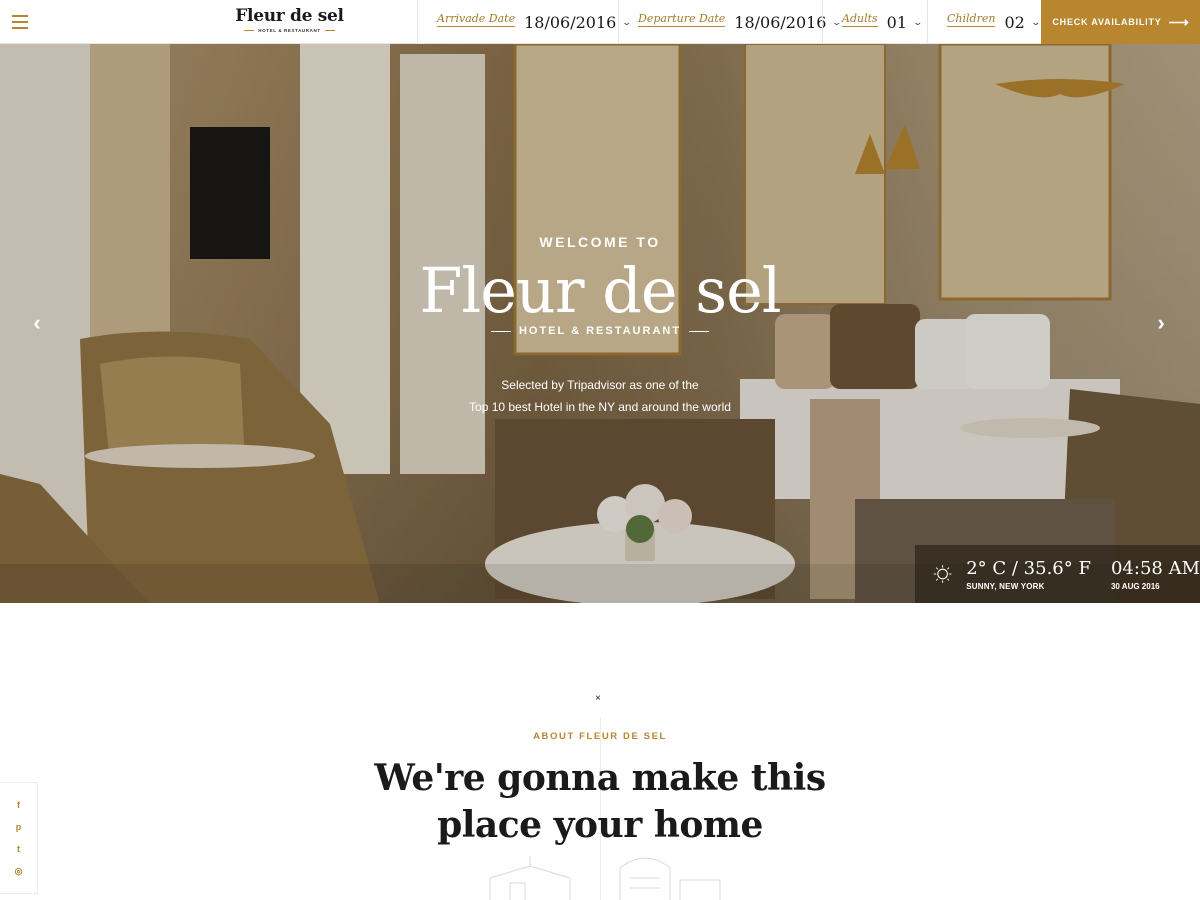 The height and width of the screenshot is (900, 1200). I want to click on children-value: 02, so click(1014, 22).